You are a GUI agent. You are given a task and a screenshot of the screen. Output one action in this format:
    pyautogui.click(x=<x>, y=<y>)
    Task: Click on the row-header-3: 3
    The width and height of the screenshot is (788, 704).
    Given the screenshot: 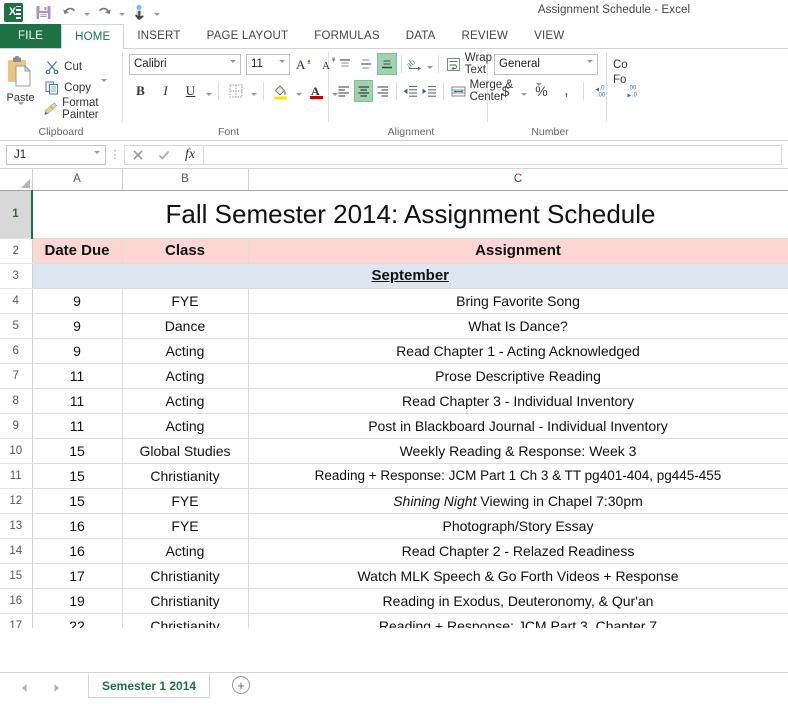 What is the action you would take?
    pyautogui.click(x=16, y=276)
    